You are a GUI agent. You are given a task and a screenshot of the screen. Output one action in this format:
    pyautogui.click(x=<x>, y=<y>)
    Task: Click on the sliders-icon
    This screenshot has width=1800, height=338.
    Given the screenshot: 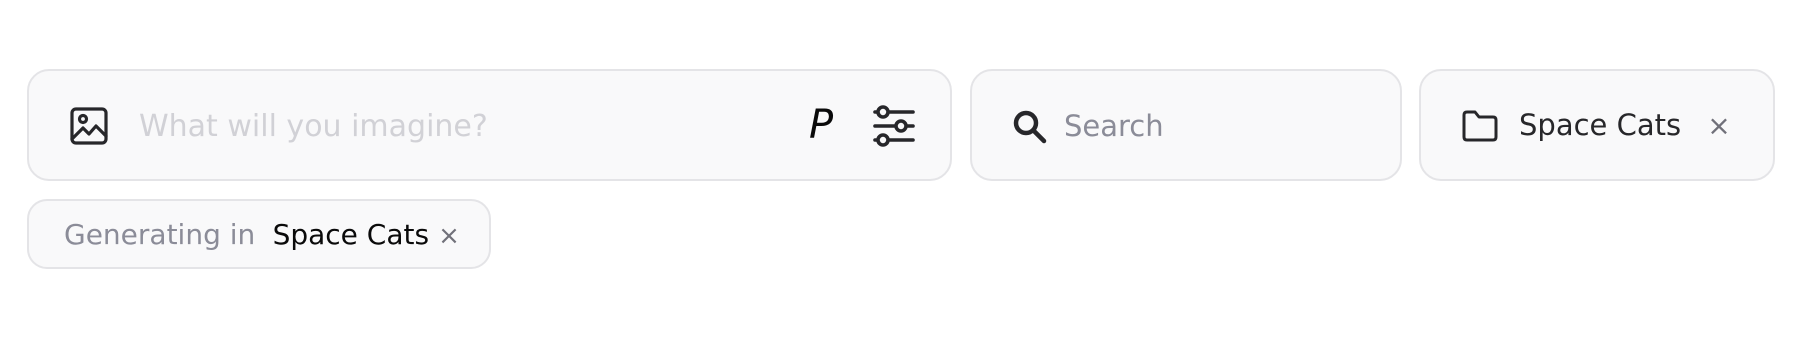 What is the action you would take?
    pyautogui.click(x=894, y=126)
    